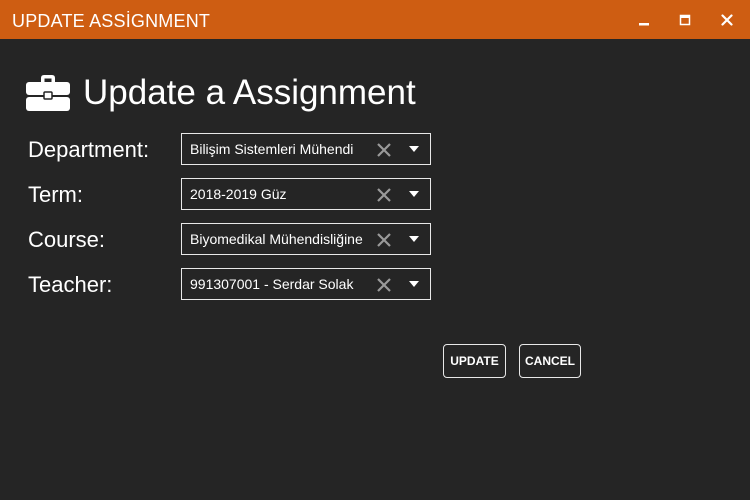  I want to click on teacher-combobox: 991307001 - Serdar Solak, so click(306, 284).